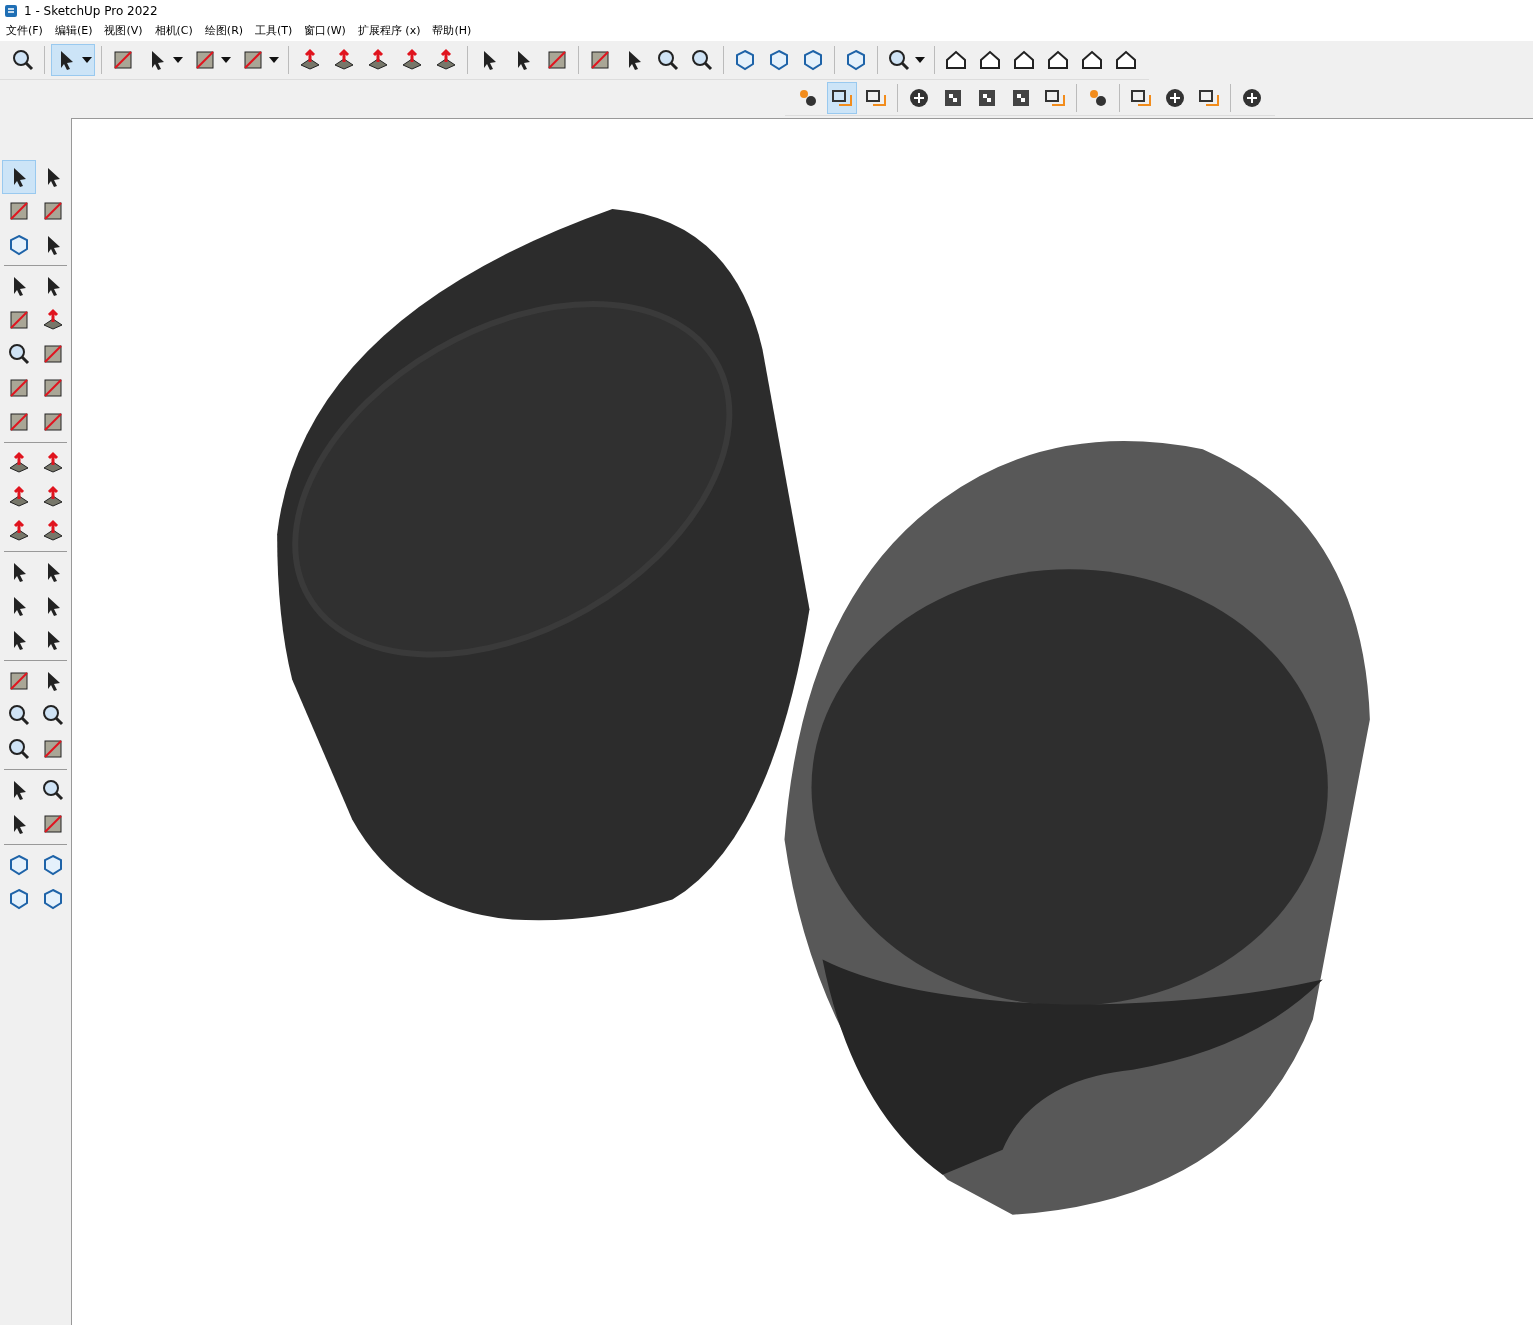 The image size is (1533, 1325). Describe the element at coordinates (325, 31) in the screenshot. I see `menu-item: 窗口(W)` at that location.